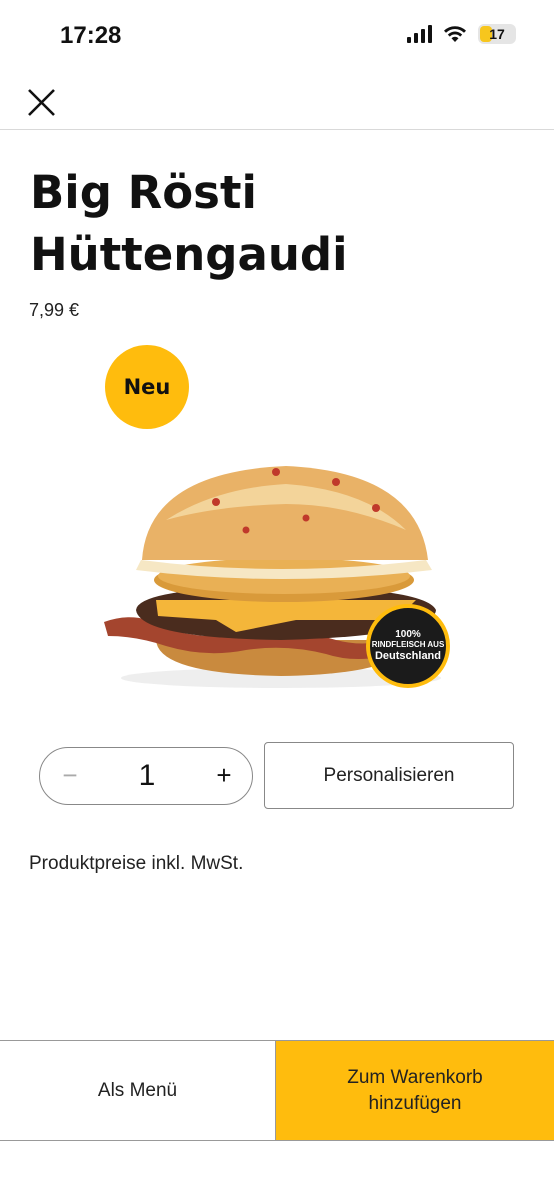 The height and width of the screenshot is (1200, 554). I want to click on wifi-icon, so click(455, 34).